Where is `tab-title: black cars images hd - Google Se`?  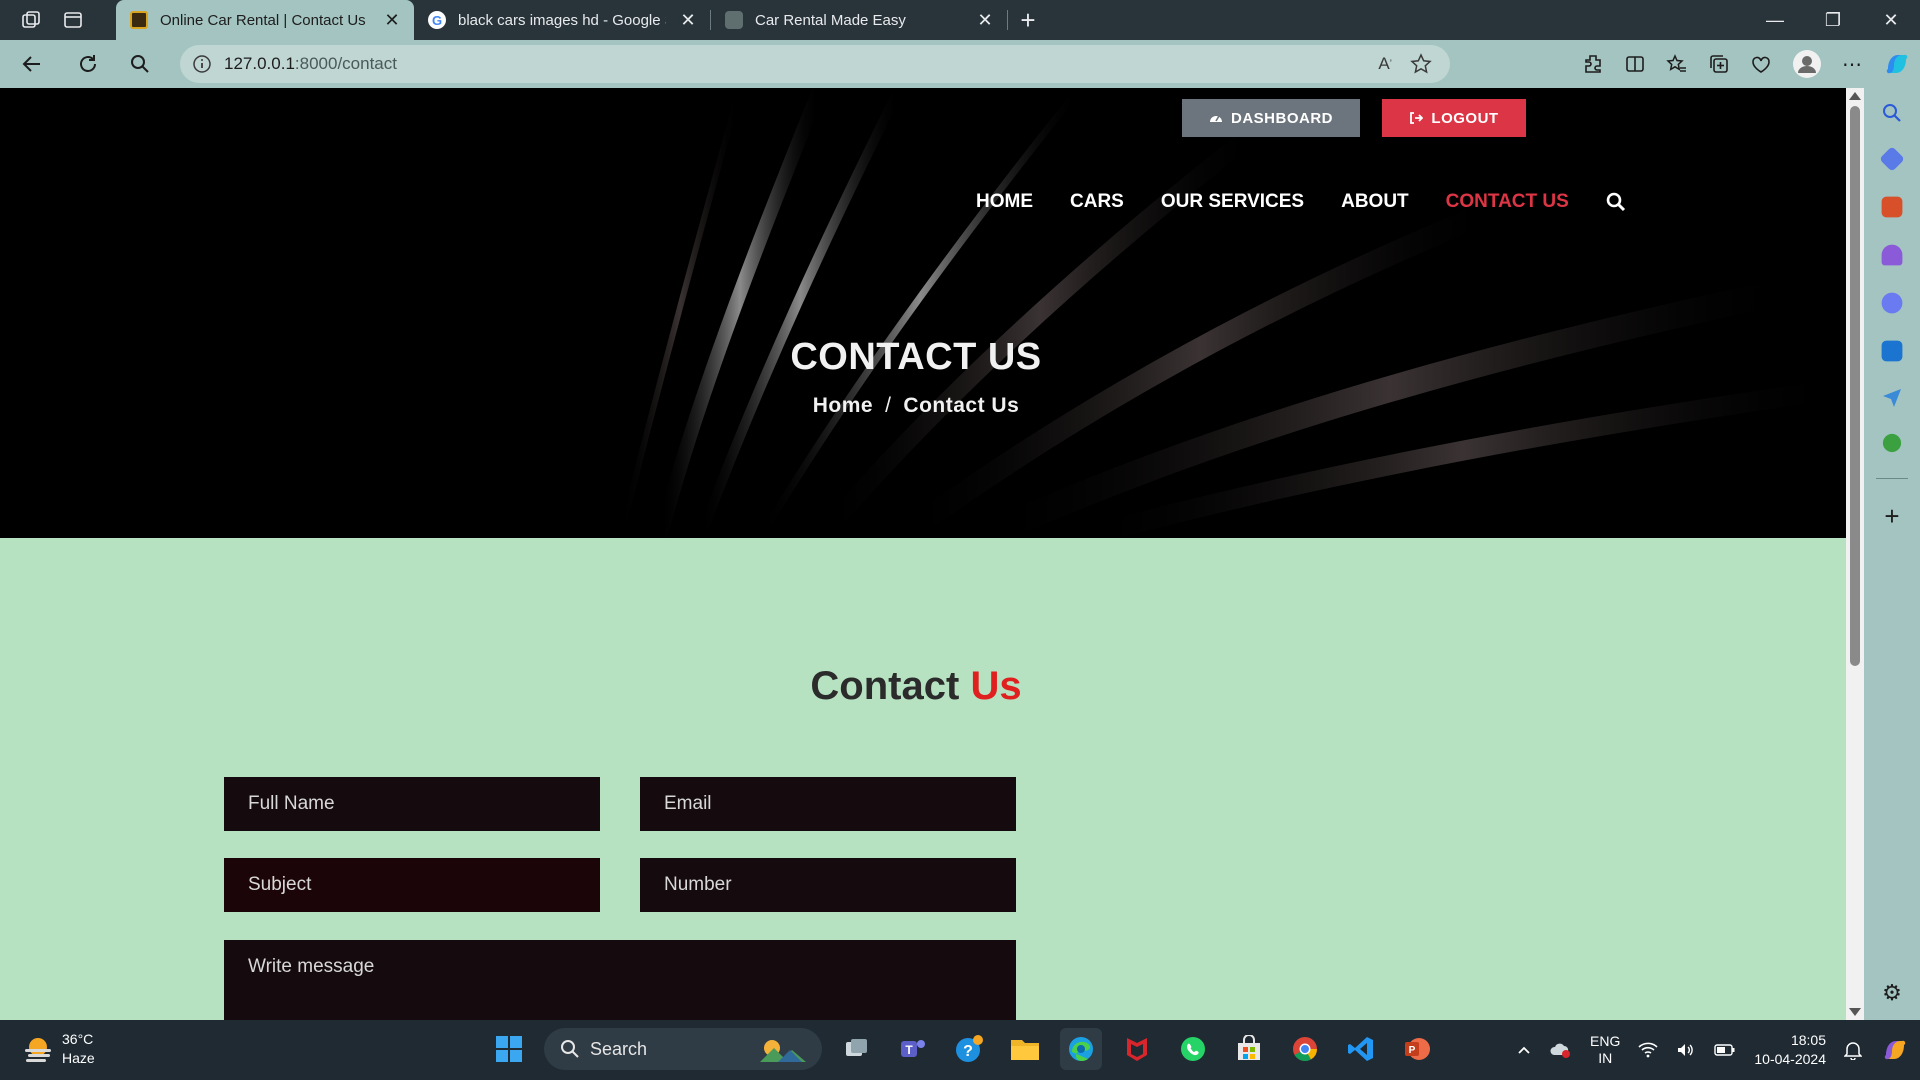
tab-title: black cars images hd - Google Se is located at coordinates (562, 20).